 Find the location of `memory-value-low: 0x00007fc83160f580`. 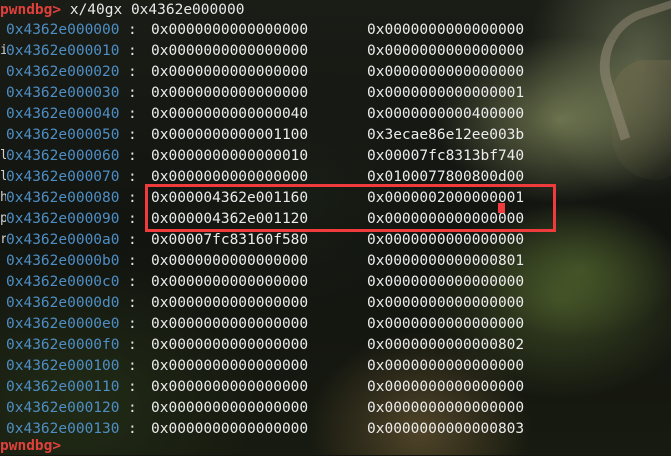

memory-value-low: 0x00007fc83160f580 is located at coordinates (230, 240).